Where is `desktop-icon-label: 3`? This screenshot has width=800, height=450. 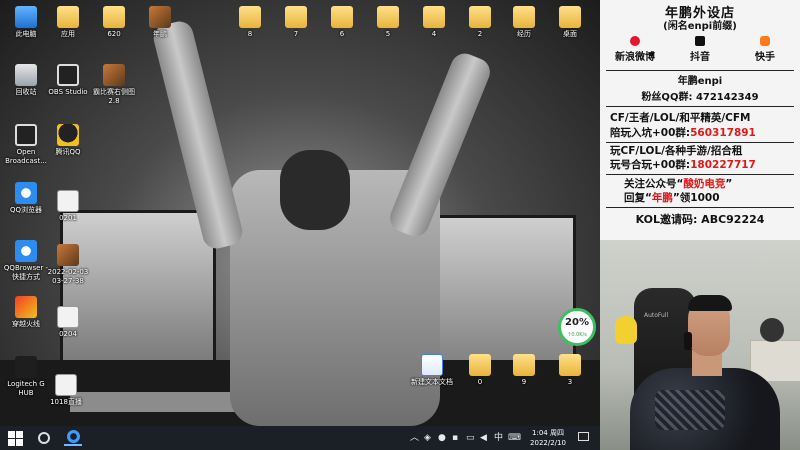
desktop-icon-label: 3 is located at coordinates (570, 382).